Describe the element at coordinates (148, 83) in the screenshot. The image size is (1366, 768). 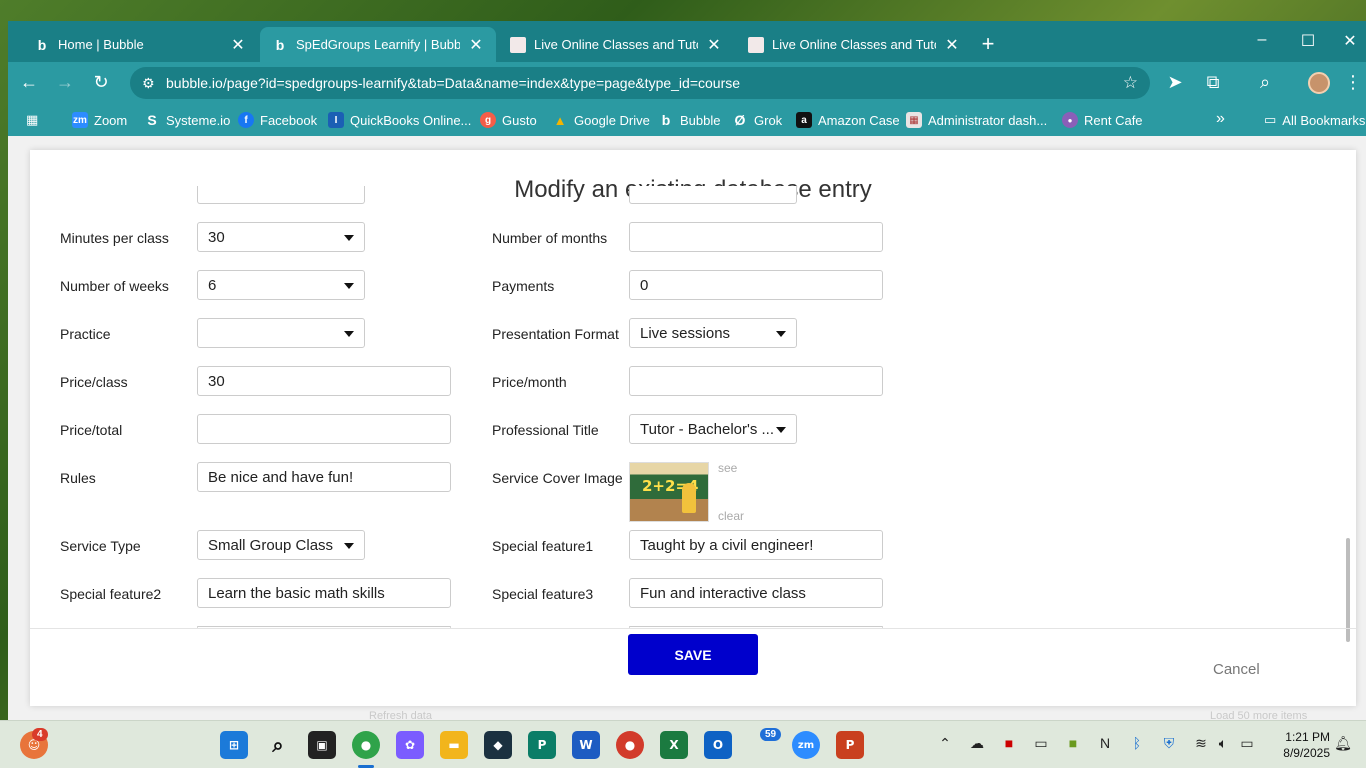
I see `site-info-icon: ⚙` at that location.